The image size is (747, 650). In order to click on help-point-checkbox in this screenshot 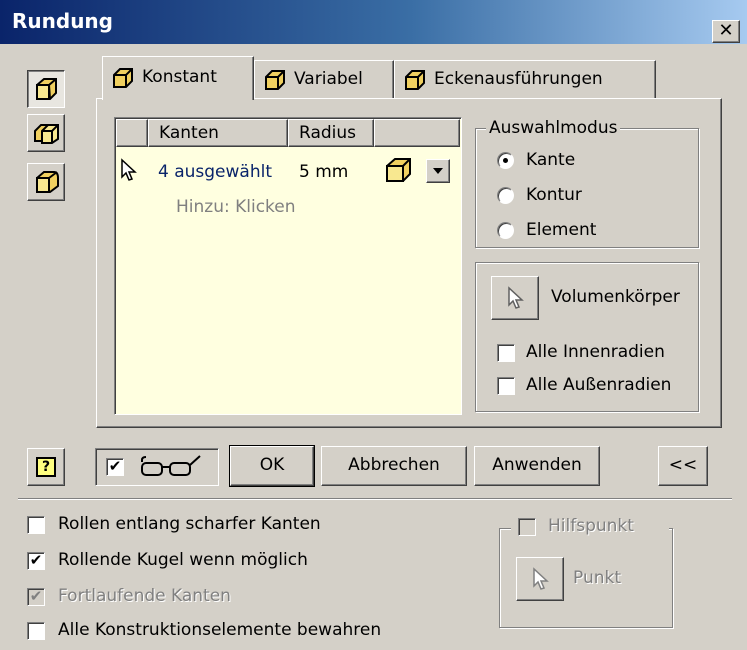, I will do `click(527, 527)`.